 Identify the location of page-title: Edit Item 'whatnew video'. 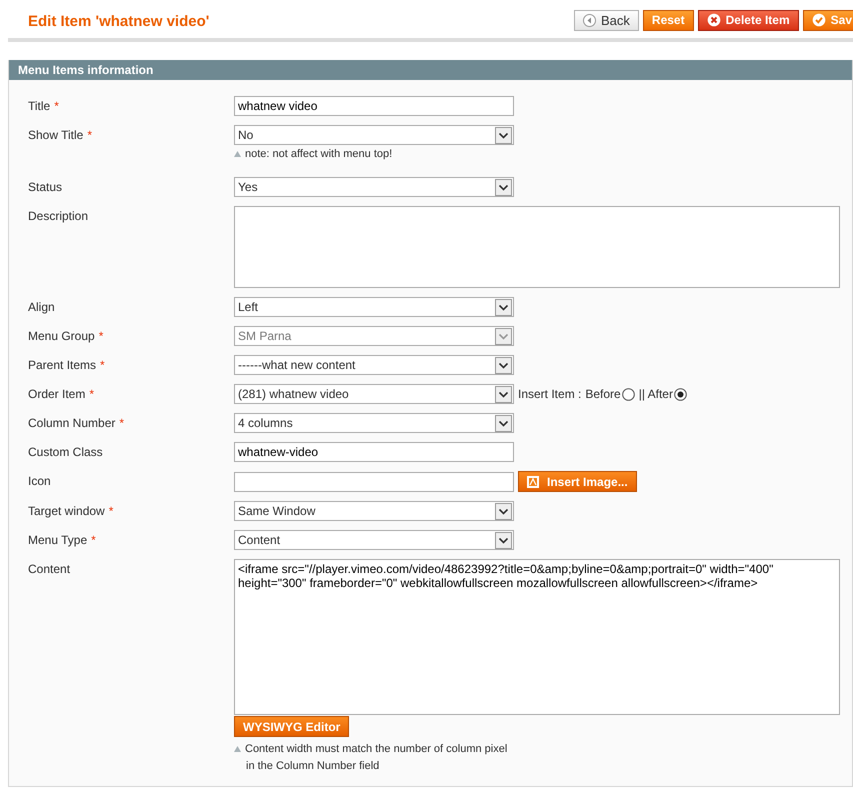
(119, 21).